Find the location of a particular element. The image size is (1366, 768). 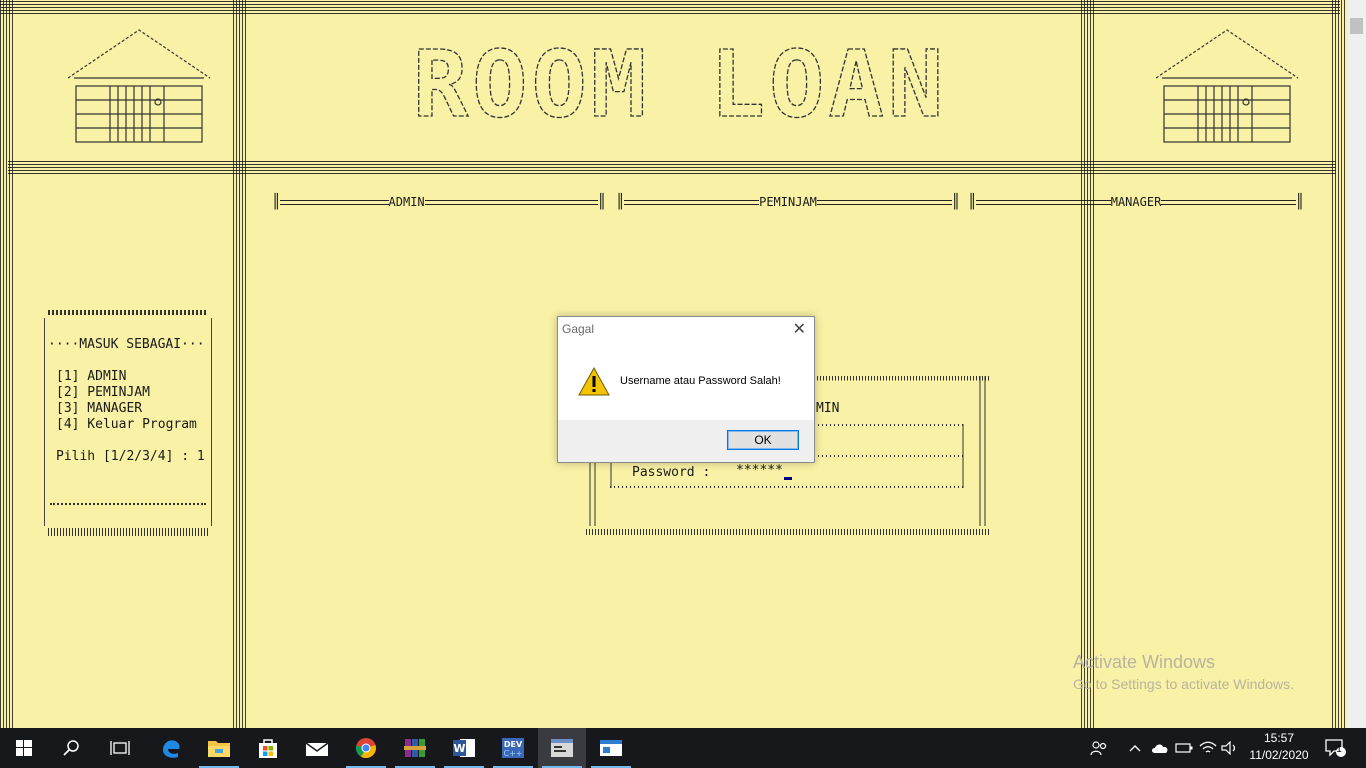

svg-text: C++ is located at coordinates (513, 753).